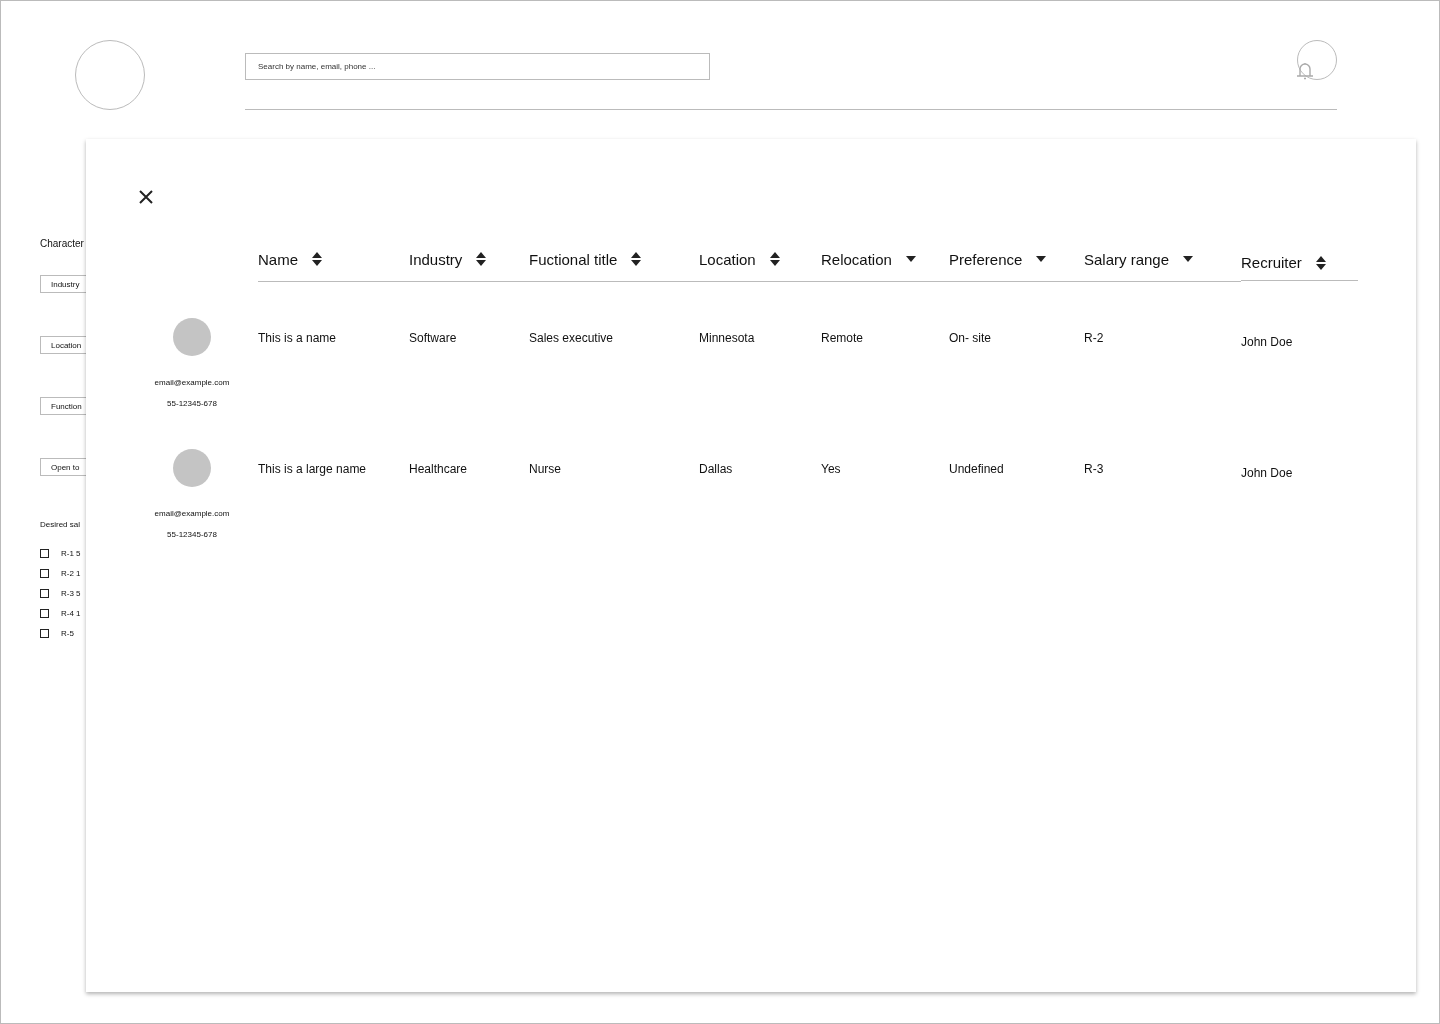 The width and height of the screenshot is (1440, 1024). Describe the element at coordinates (297, 338) in the screenshot. I see `table-cell: This is a name` at that location.